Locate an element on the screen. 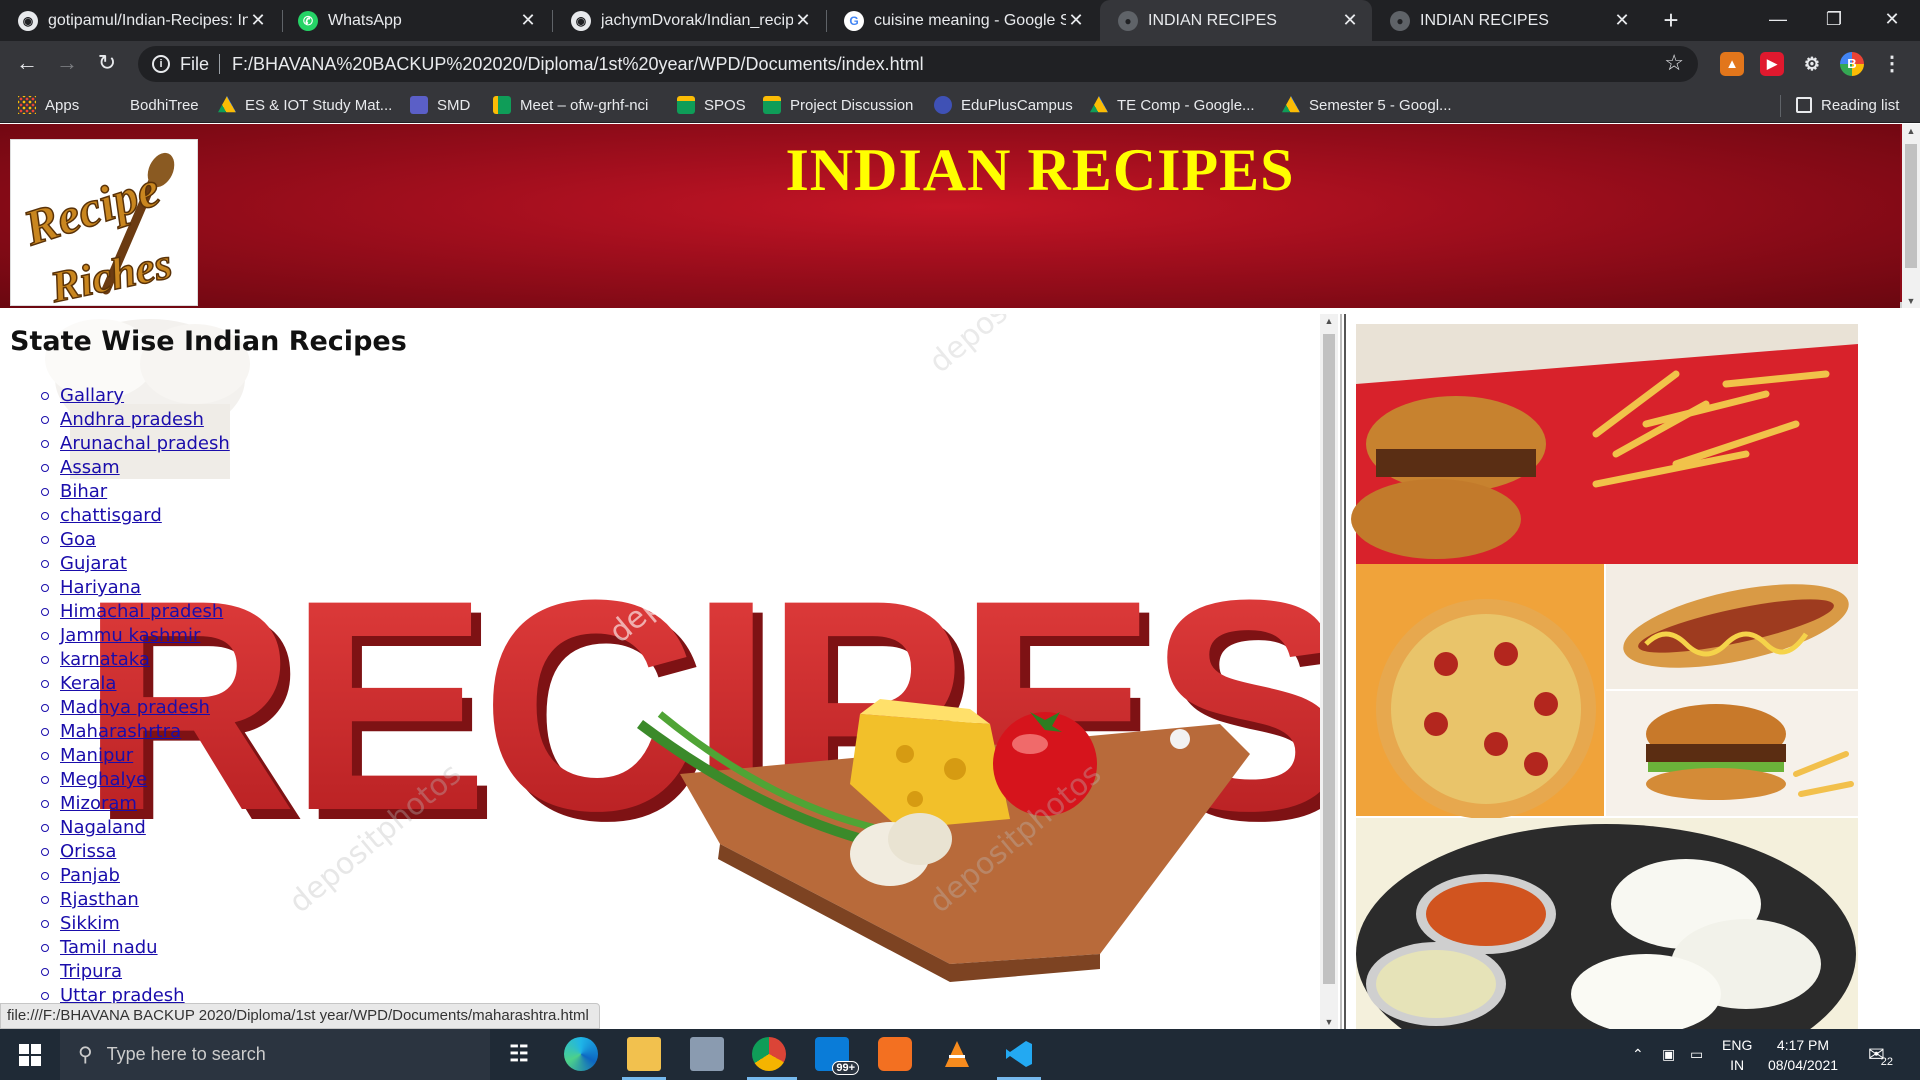 Image resolution: width=1920 pixels, height=1080 pixels. bookmark-star-icon: ☆ is located at coordinates (1674, 63).